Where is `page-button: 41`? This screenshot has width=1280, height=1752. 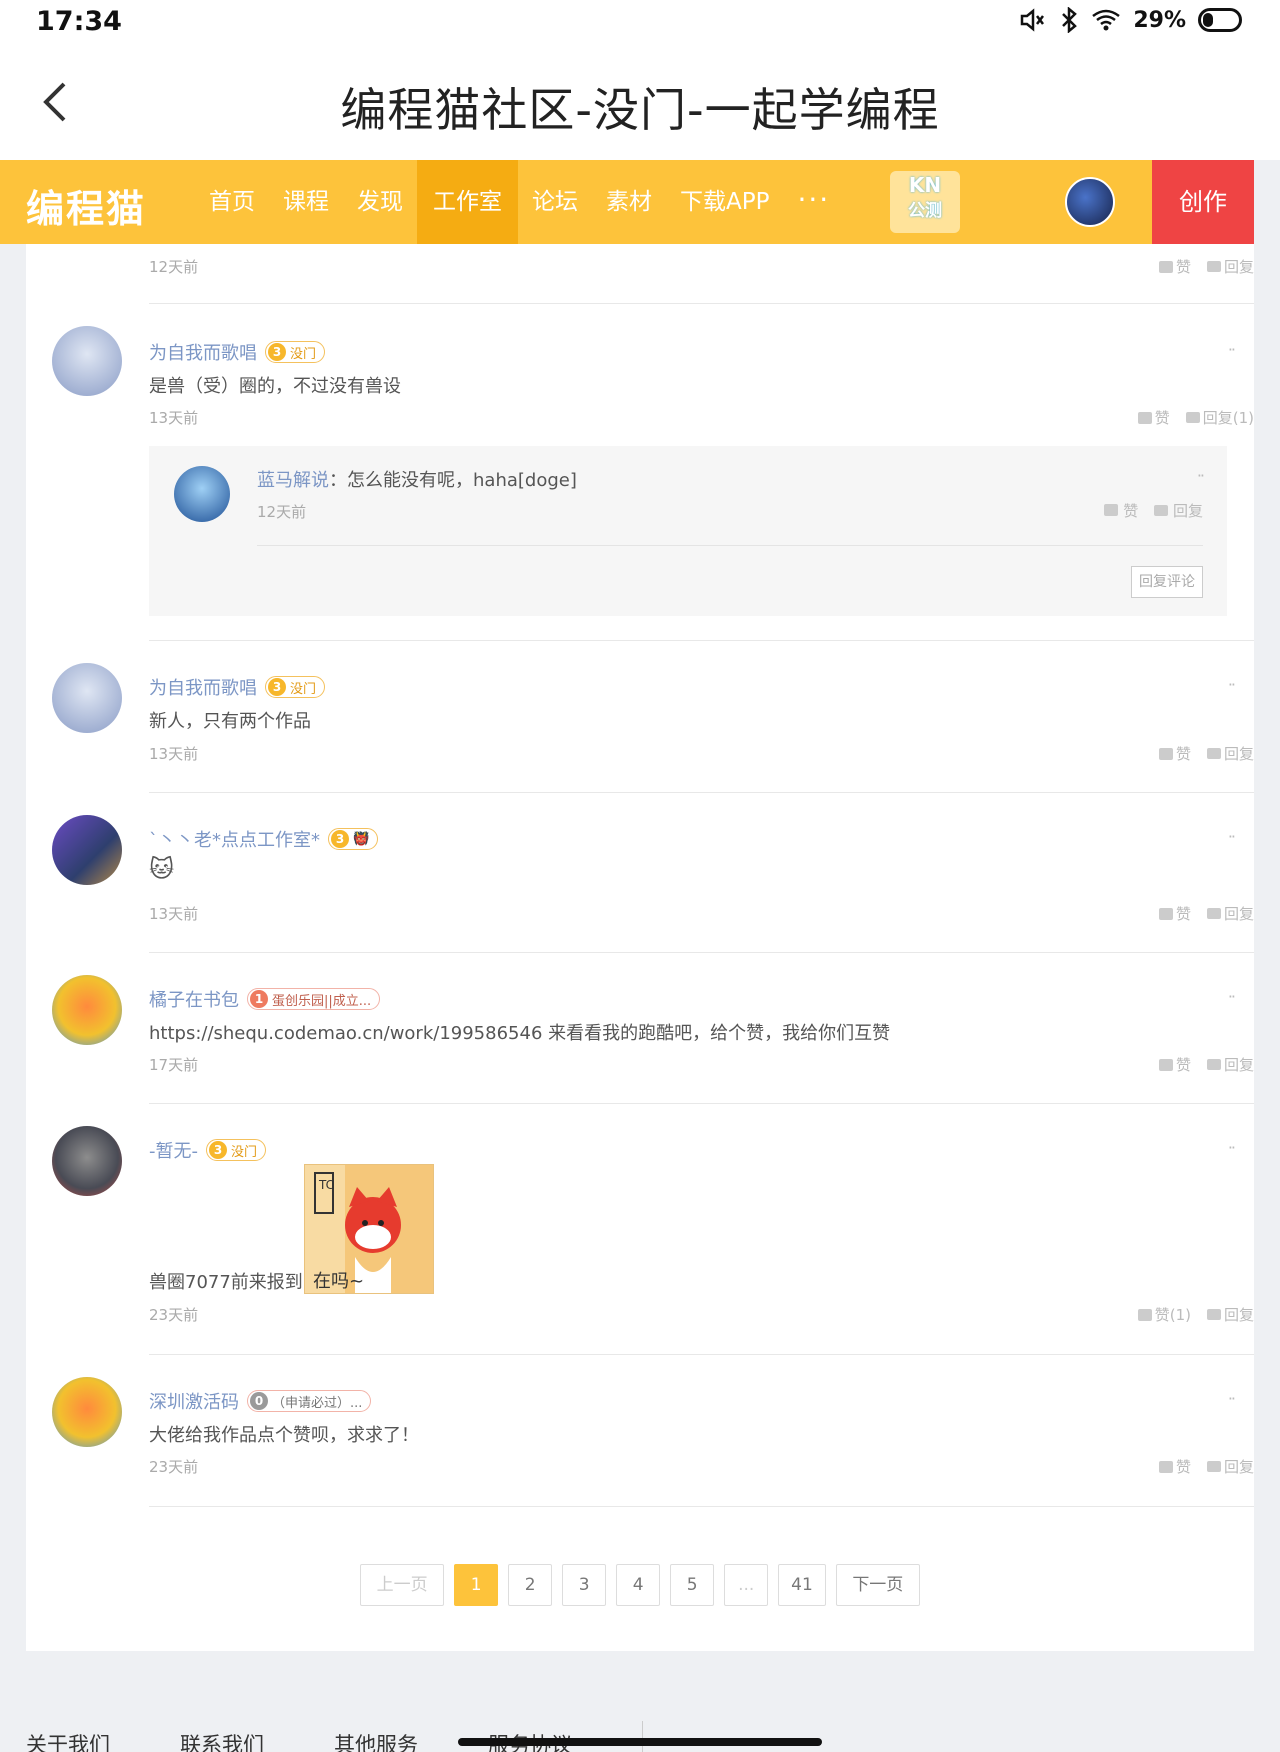
page-button: 41 is located at coordinates (802, 1585).